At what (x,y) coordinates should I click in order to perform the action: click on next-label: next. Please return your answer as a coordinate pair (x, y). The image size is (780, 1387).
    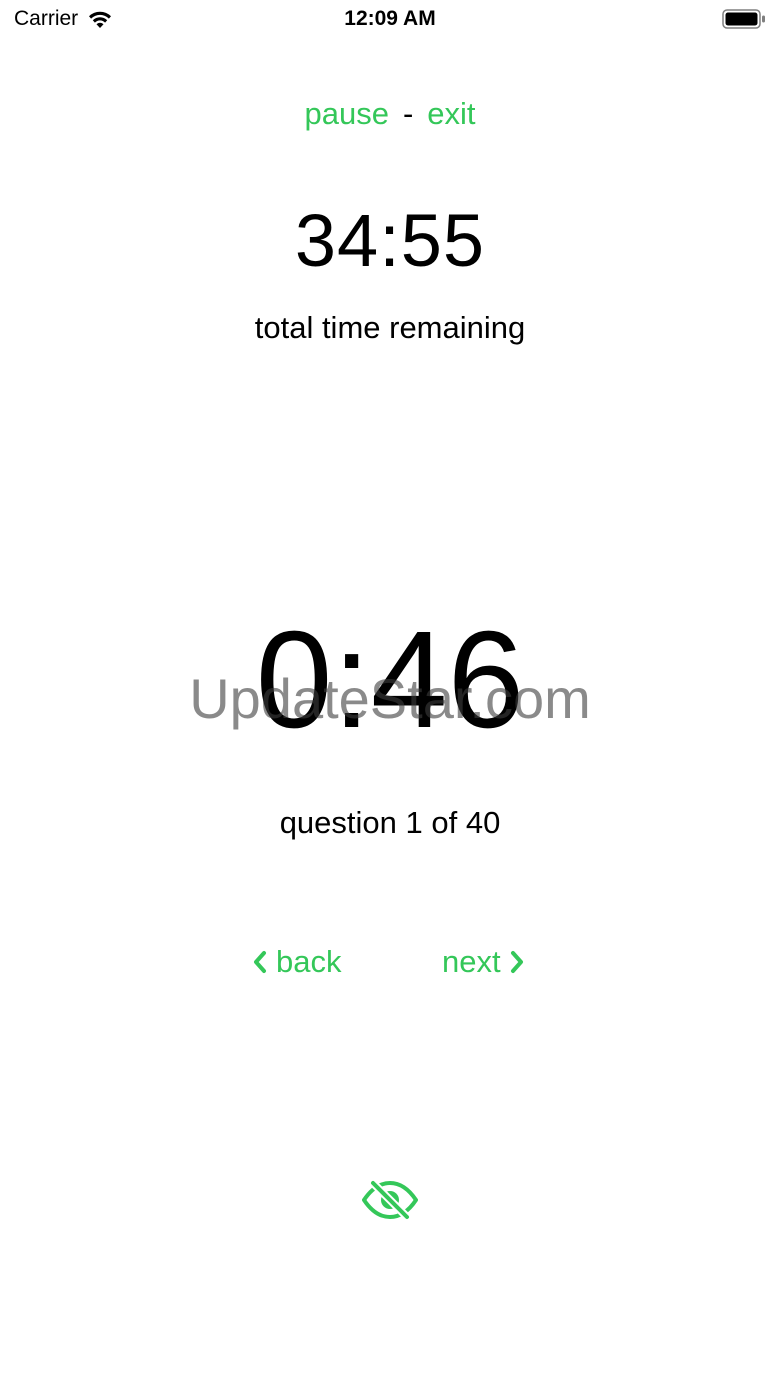
    Looking at the image, I should click on (471, 961).